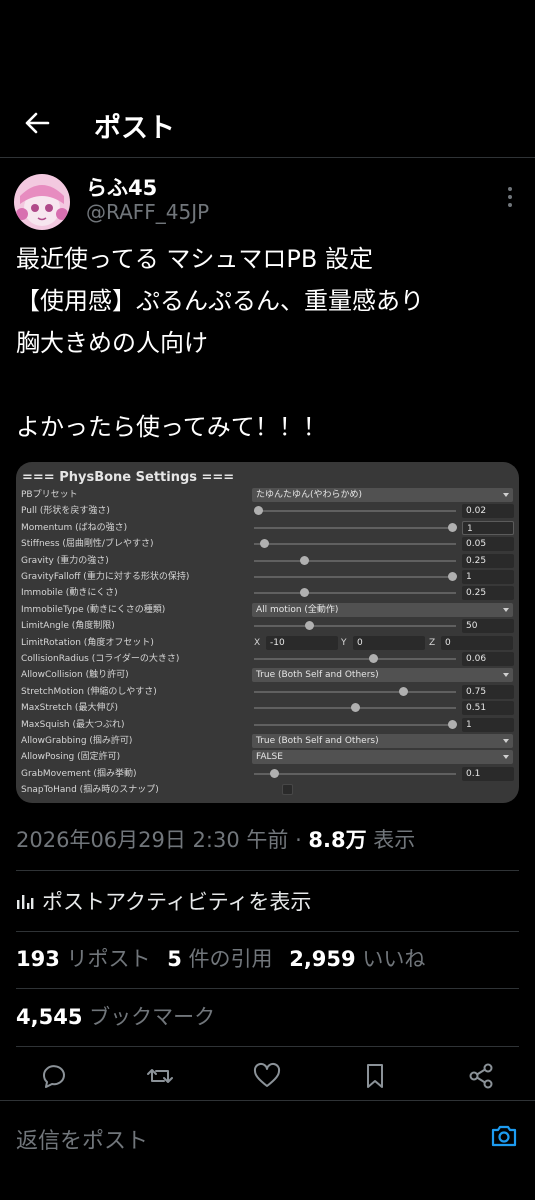 The height and width of the screenshot is (1200, 535). I want to click on physbone-row-label: GrabMovement (掴み挙動), so click(79, 773).